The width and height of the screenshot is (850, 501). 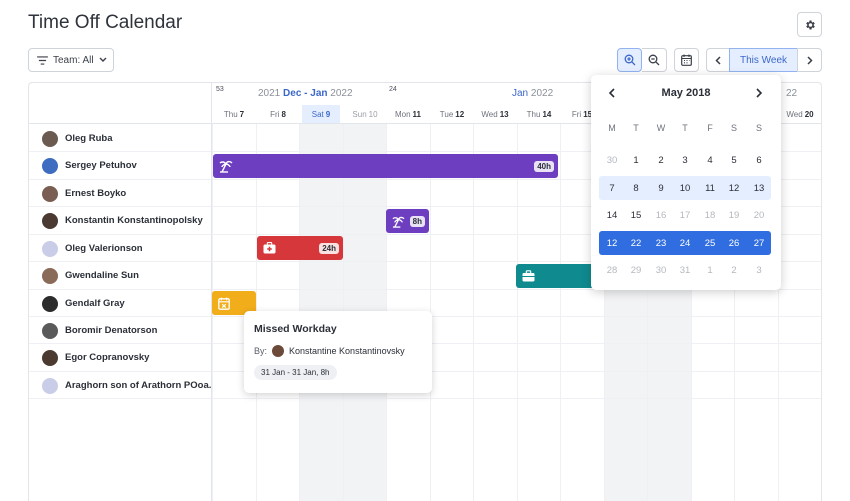 I want to click on day-cell: 13, so click(x=759, y=188).